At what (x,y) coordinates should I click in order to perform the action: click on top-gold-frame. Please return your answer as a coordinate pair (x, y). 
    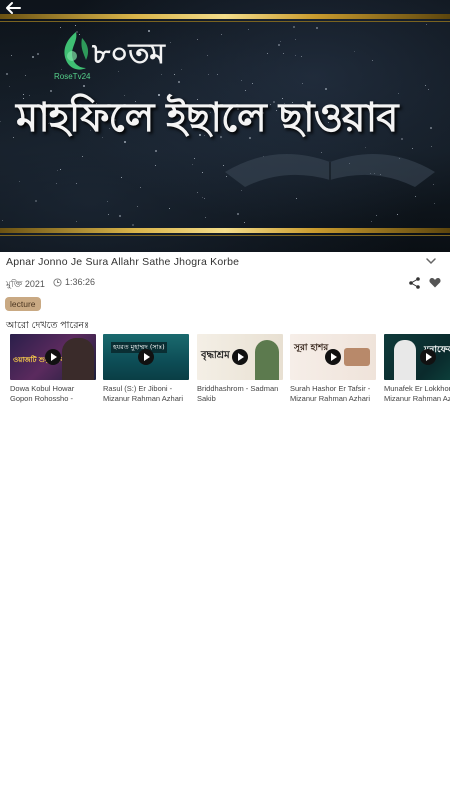
    Looking at the image, I should click on (225, 16).